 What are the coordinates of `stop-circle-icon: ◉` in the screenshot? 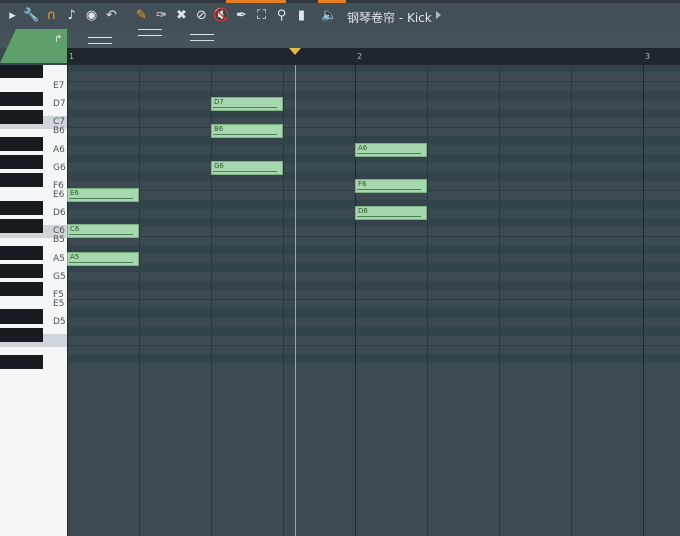 It's located at (91, 16).